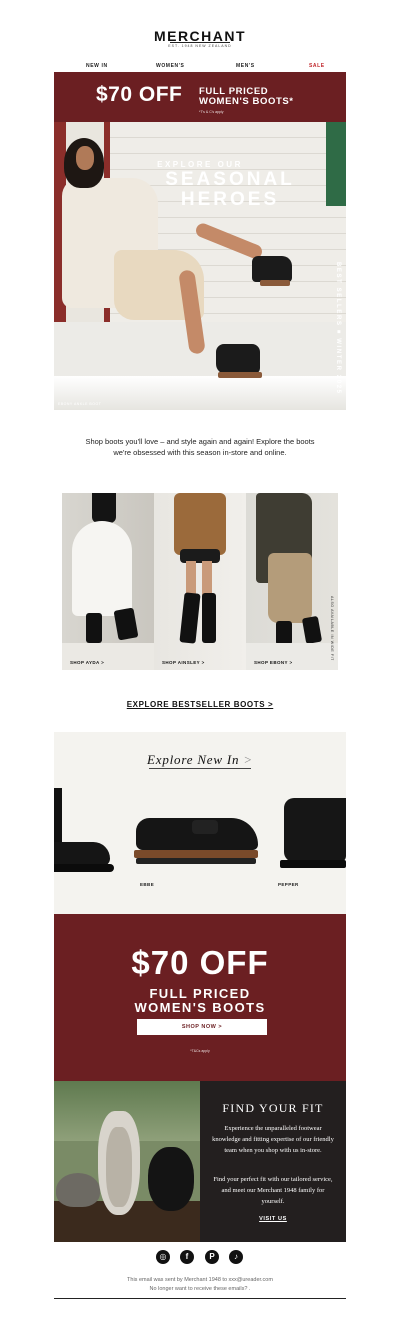 The height and width of the screenshot is (1324, 400). What do you see at coordinates (209, 618) in the screenshot?
I see `knee-boot` at bounding box center [209, 618].